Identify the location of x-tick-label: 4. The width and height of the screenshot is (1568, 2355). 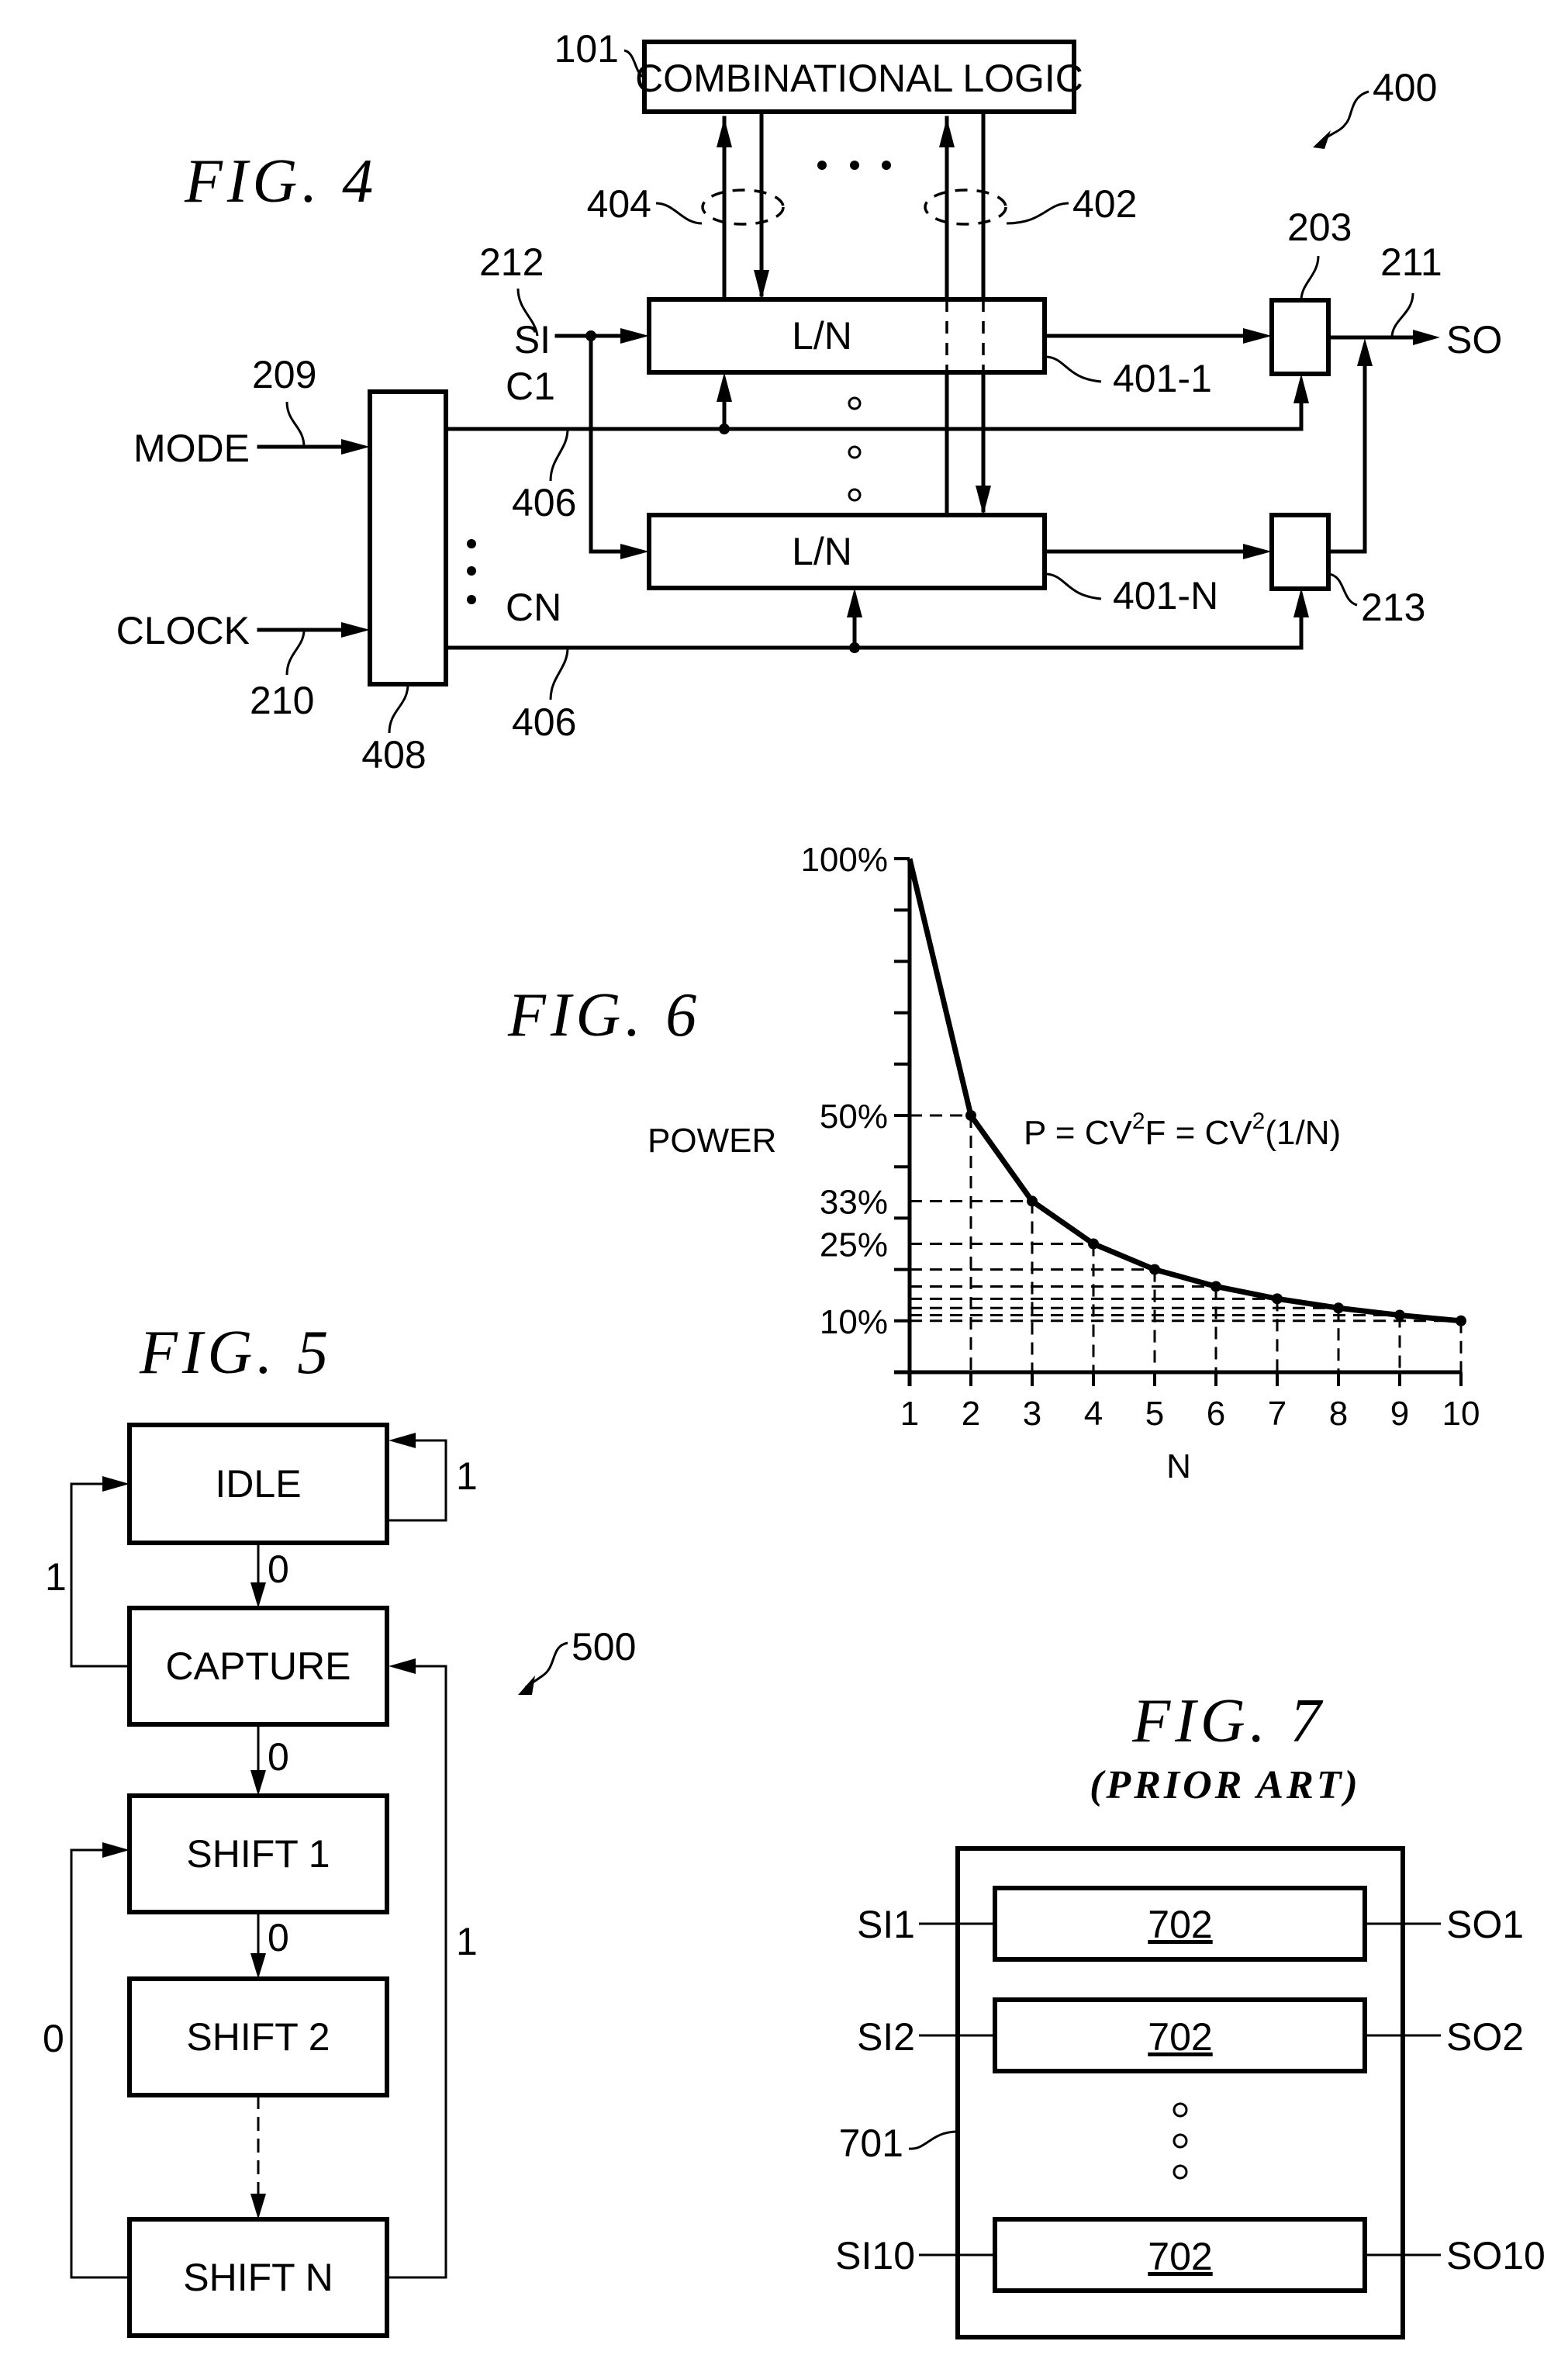
(1093, 1414).